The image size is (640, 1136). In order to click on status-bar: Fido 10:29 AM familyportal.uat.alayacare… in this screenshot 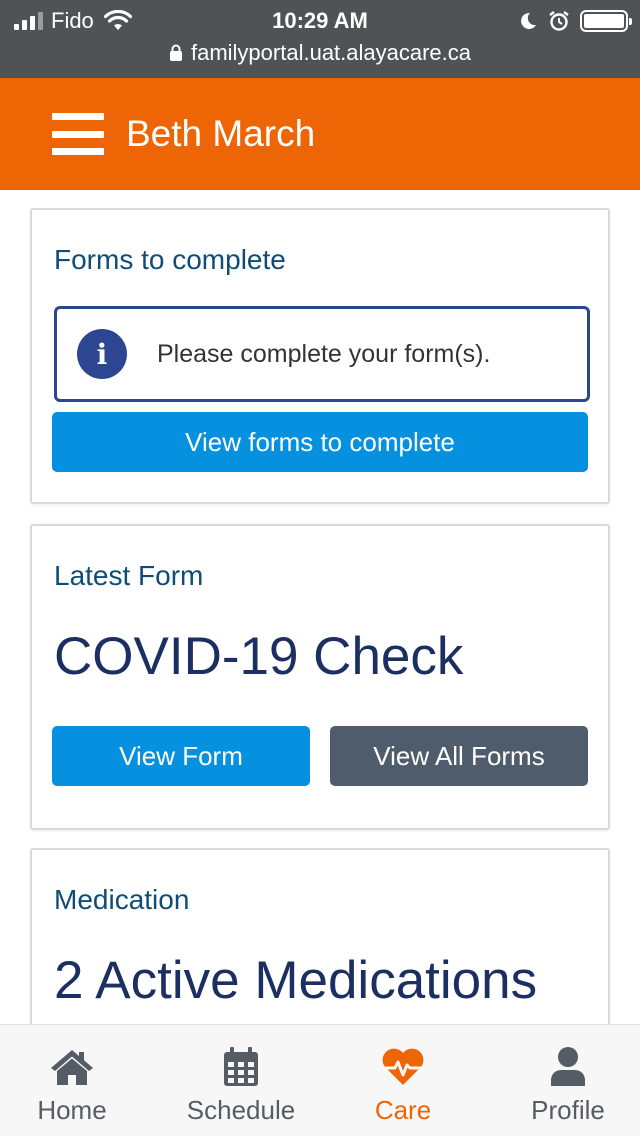, I will do `click(320, 39)`.